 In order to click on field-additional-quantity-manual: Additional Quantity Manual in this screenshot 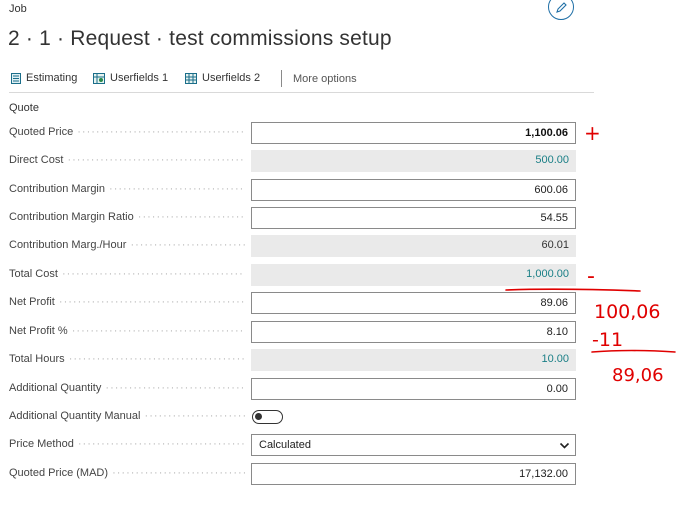, I will do `click(293, 417)`.